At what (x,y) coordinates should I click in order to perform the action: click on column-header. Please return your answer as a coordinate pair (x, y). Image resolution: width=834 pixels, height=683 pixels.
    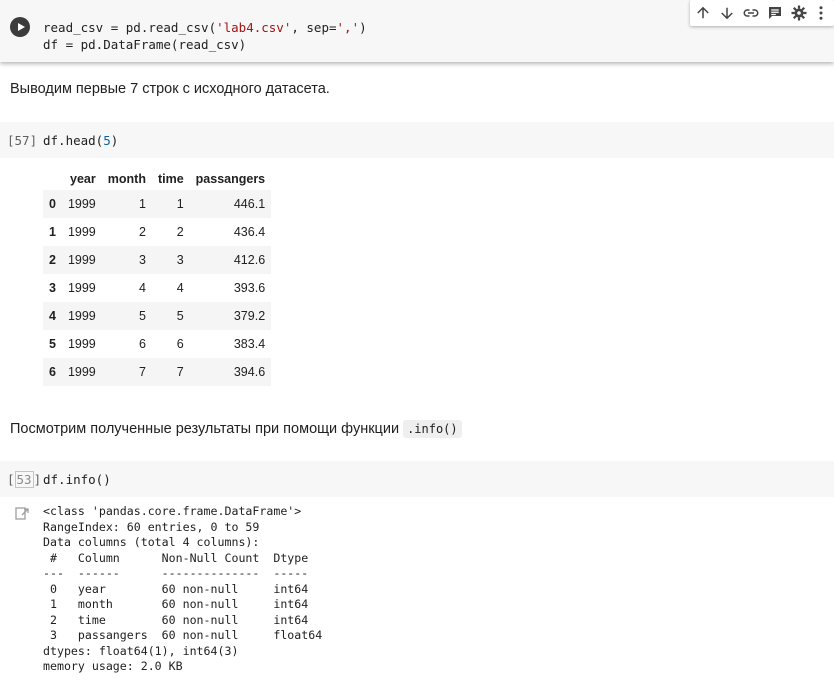
    Looking at the image, I should click on (52, 179).